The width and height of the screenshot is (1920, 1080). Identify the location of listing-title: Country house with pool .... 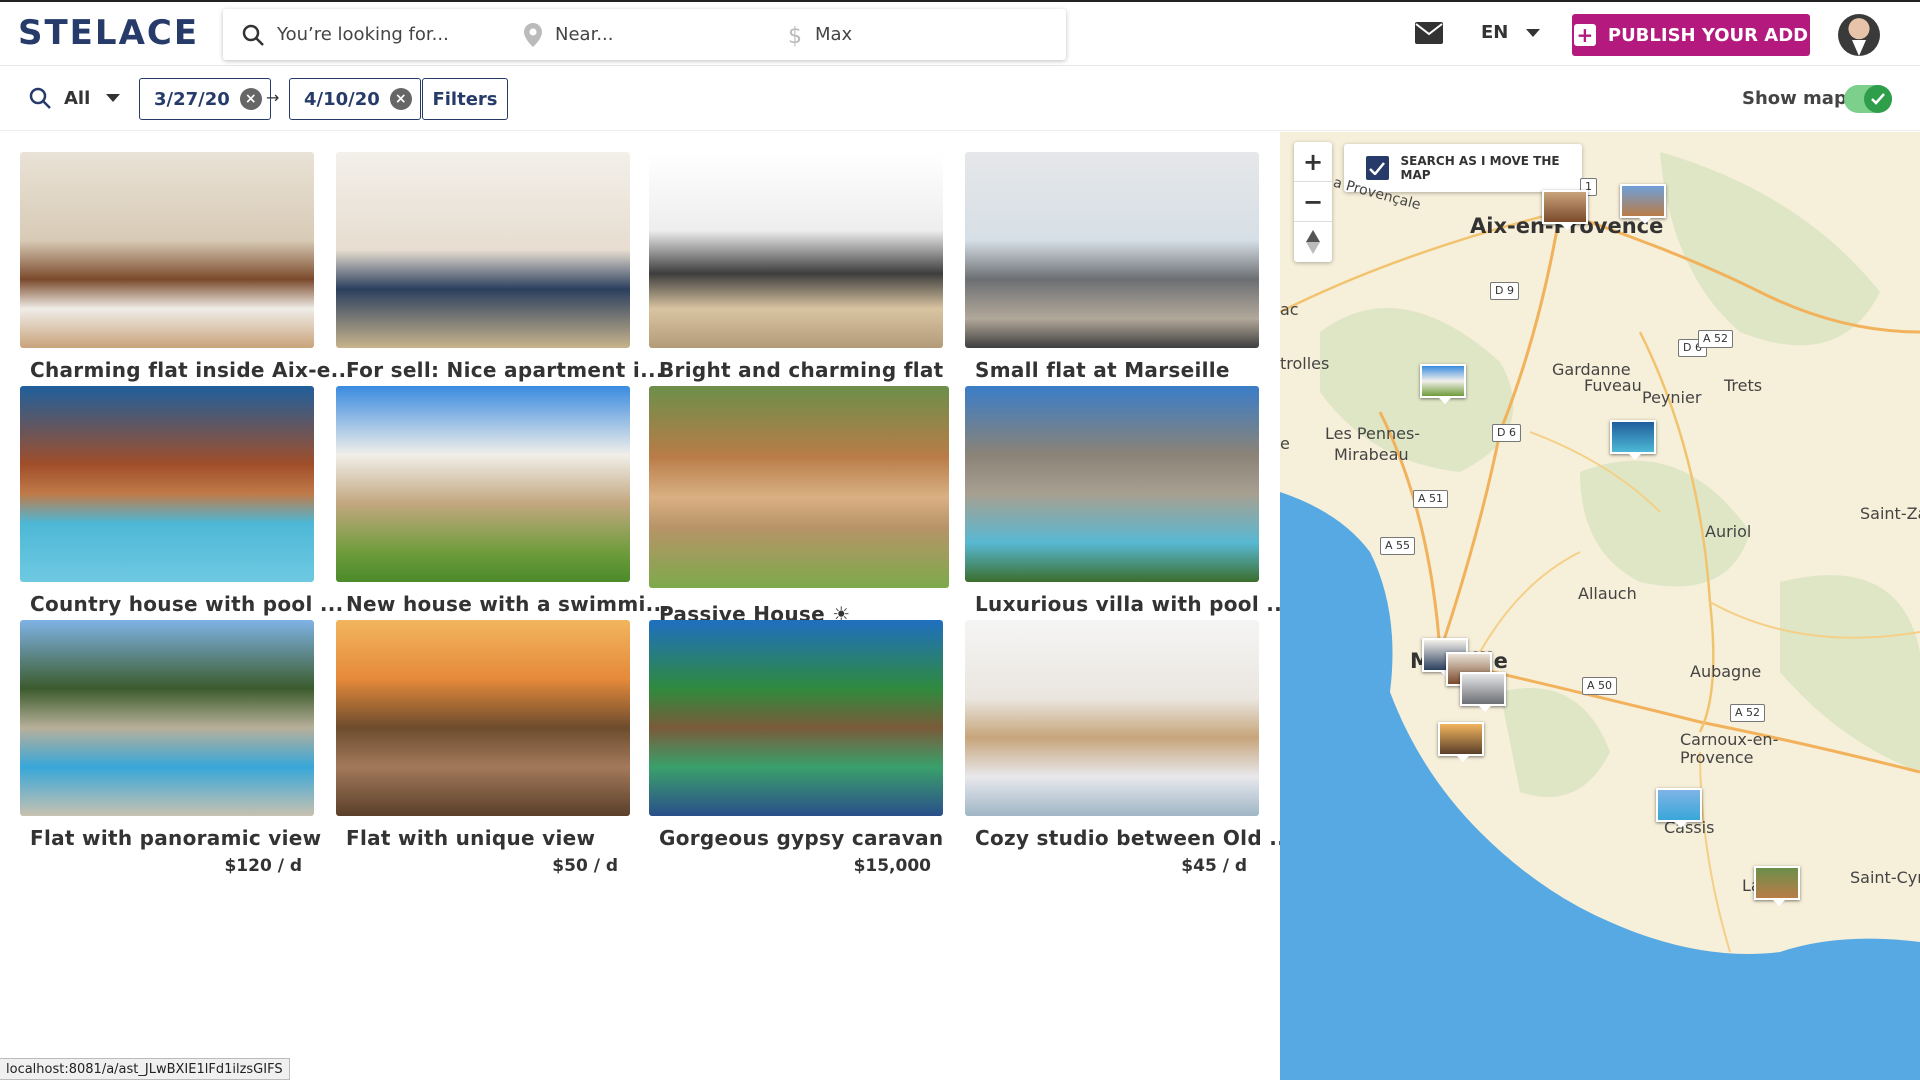
(181, 604).